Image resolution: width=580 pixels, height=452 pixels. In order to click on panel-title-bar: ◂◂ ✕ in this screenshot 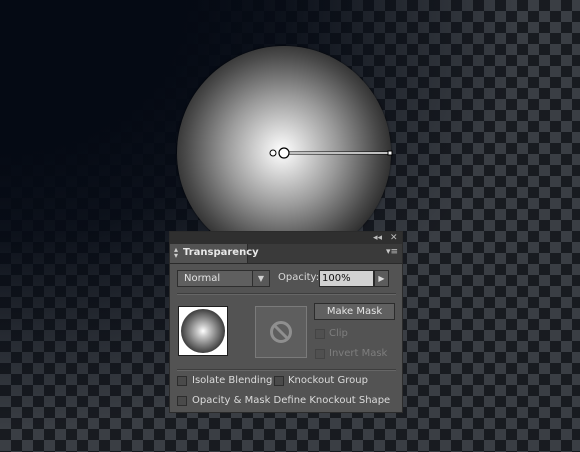, I will do `click(286, 238)`.